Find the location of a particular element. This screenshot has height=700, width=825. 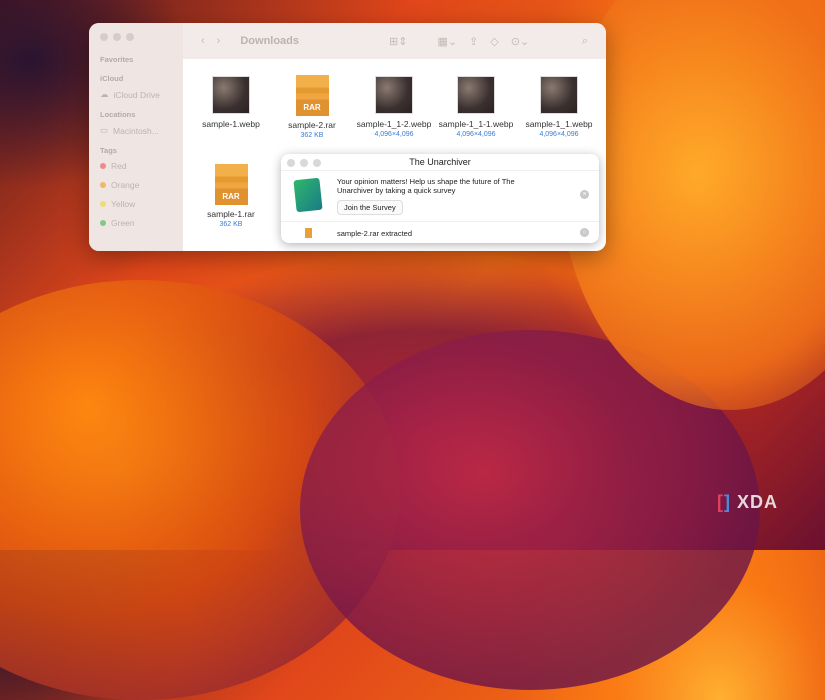

rar-file-icon is located at coordinates (308, 233).